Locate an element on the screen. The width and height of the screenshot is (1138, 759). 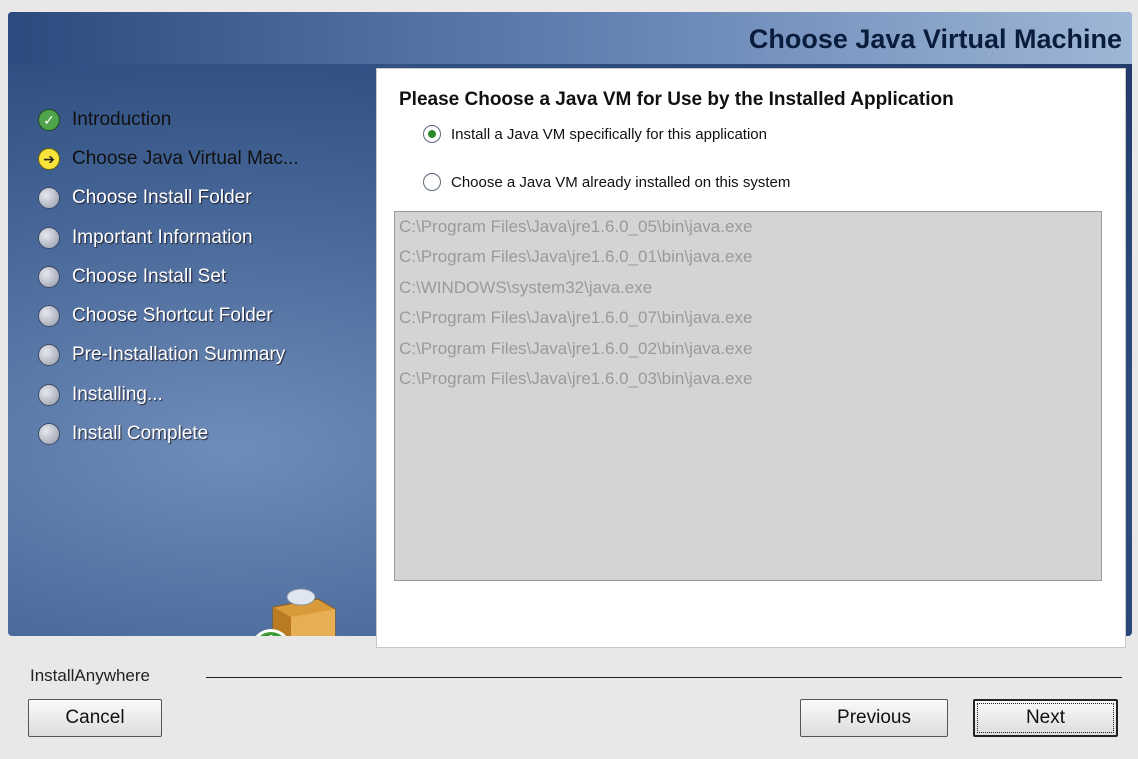
step-label: Choose Install Set is located at coordinates (149, 276).